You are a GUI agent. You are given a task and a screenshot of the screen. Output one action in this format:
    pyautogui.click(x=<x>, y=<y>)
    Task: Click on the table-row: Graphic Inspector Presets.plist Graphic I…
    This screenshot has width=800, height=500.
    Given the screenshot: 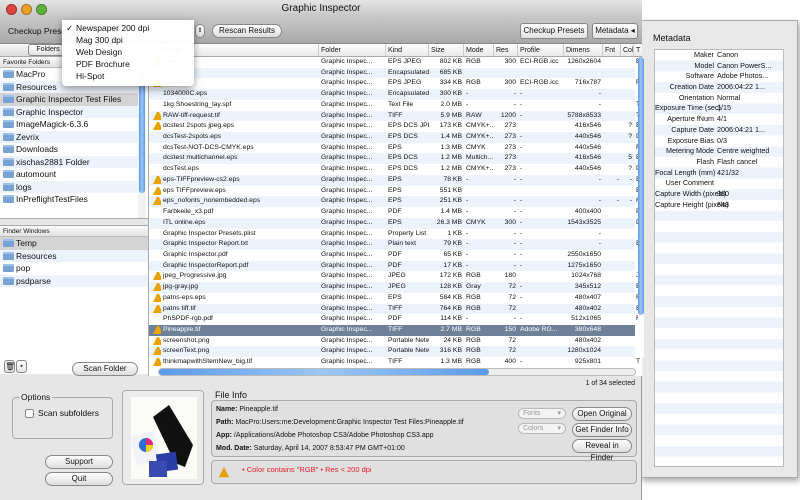 What is the action you would take?
    pyautogui.click(x=392, y=234)
    